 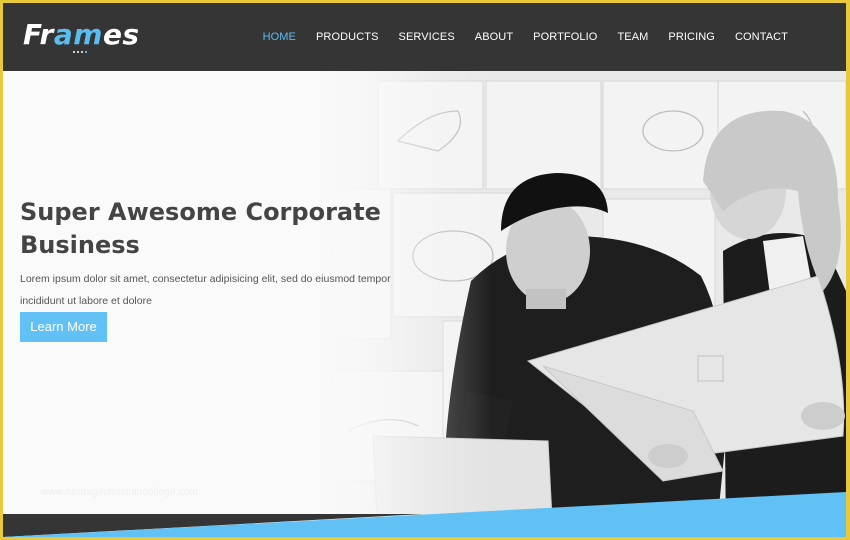 I want to click on logo-dots-icon, so click(x=80, y=52).